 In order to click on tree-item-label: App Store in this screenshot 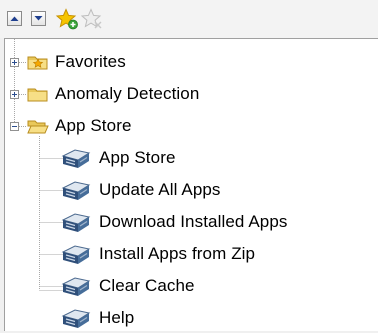, I will do `click(137, 157)`.